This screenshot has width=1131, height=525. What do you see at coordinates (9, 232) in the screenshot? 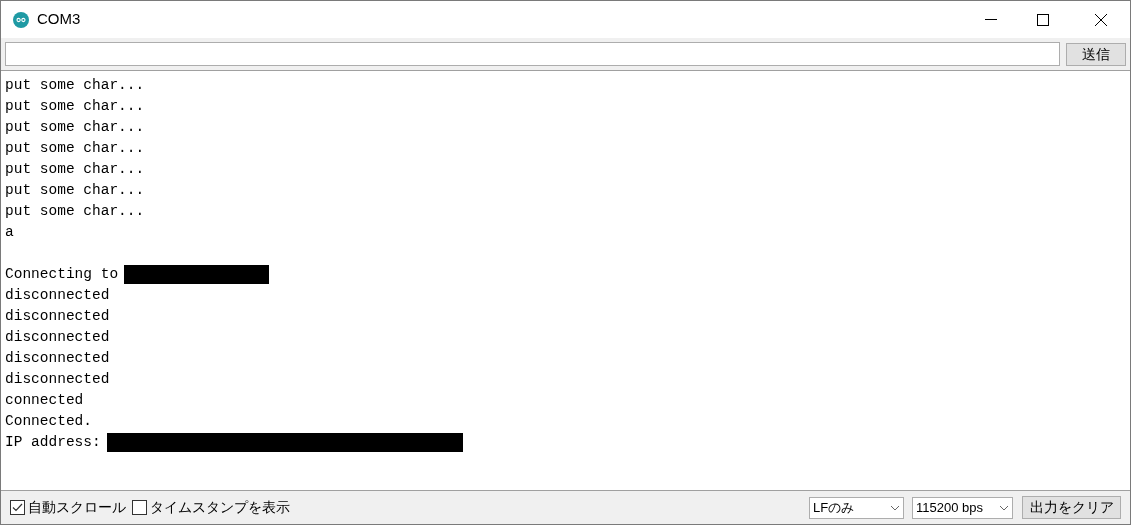
I see `output-line: a` at bounding box center [9, 232].